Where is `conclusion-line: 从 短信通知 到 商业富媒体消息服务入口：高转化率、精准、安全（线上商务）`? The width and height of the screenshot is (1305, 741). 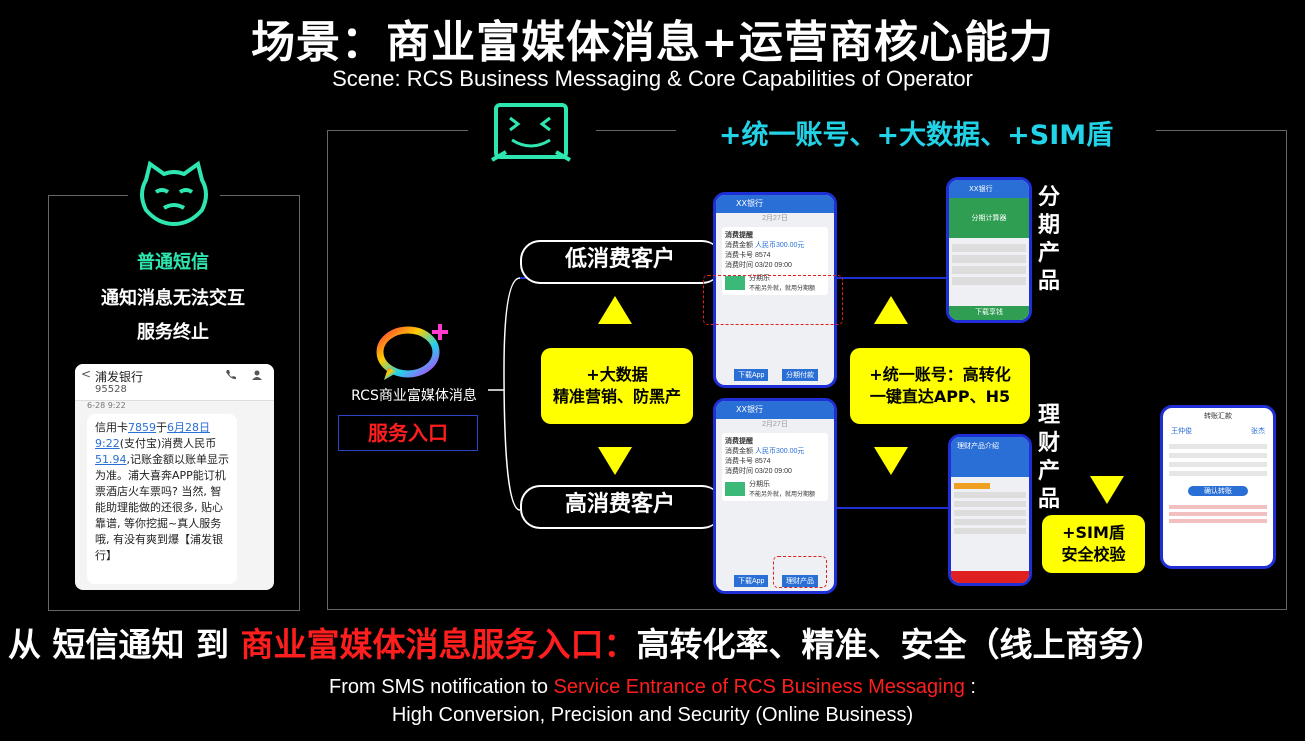 conclusion-line: 从 短信通知 到 商业富媒体消息服务入口：高转化率、精准、安全（线上商务） is located at coordinates (586, 642).